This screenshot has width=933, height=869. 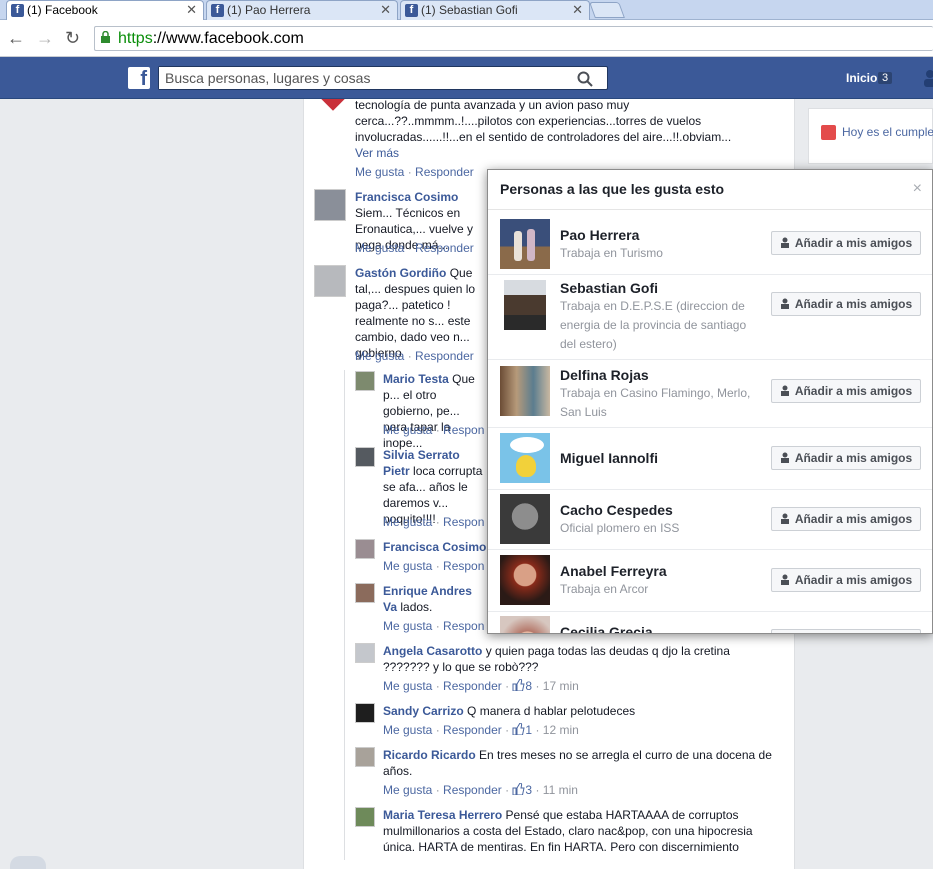 I want to click on person-name: Miguel Iannolfi, so click(x=609, y=458).